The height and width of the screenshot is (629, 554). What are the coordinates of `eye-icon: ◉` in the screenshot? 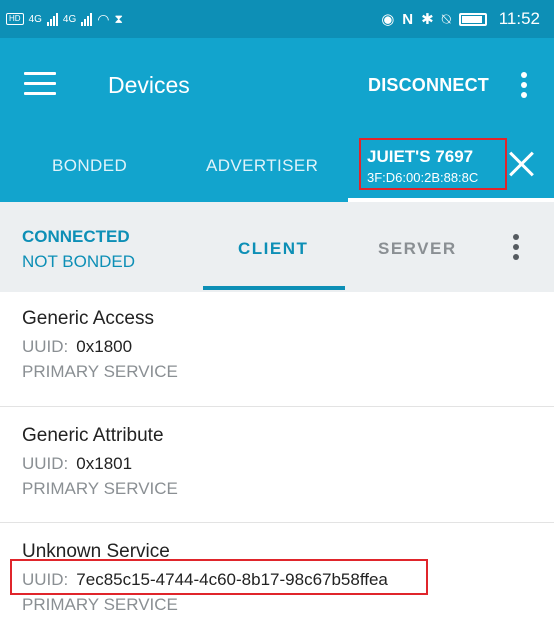 It's located at (388, 19).